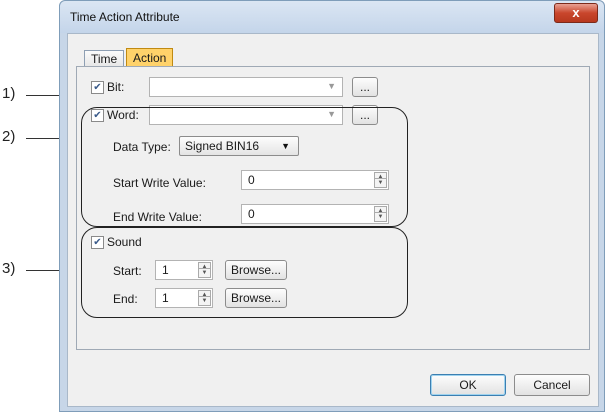  Describe the element at coordinates (123, 115) in the screenshot. I see `word-label: Word:` at that location.